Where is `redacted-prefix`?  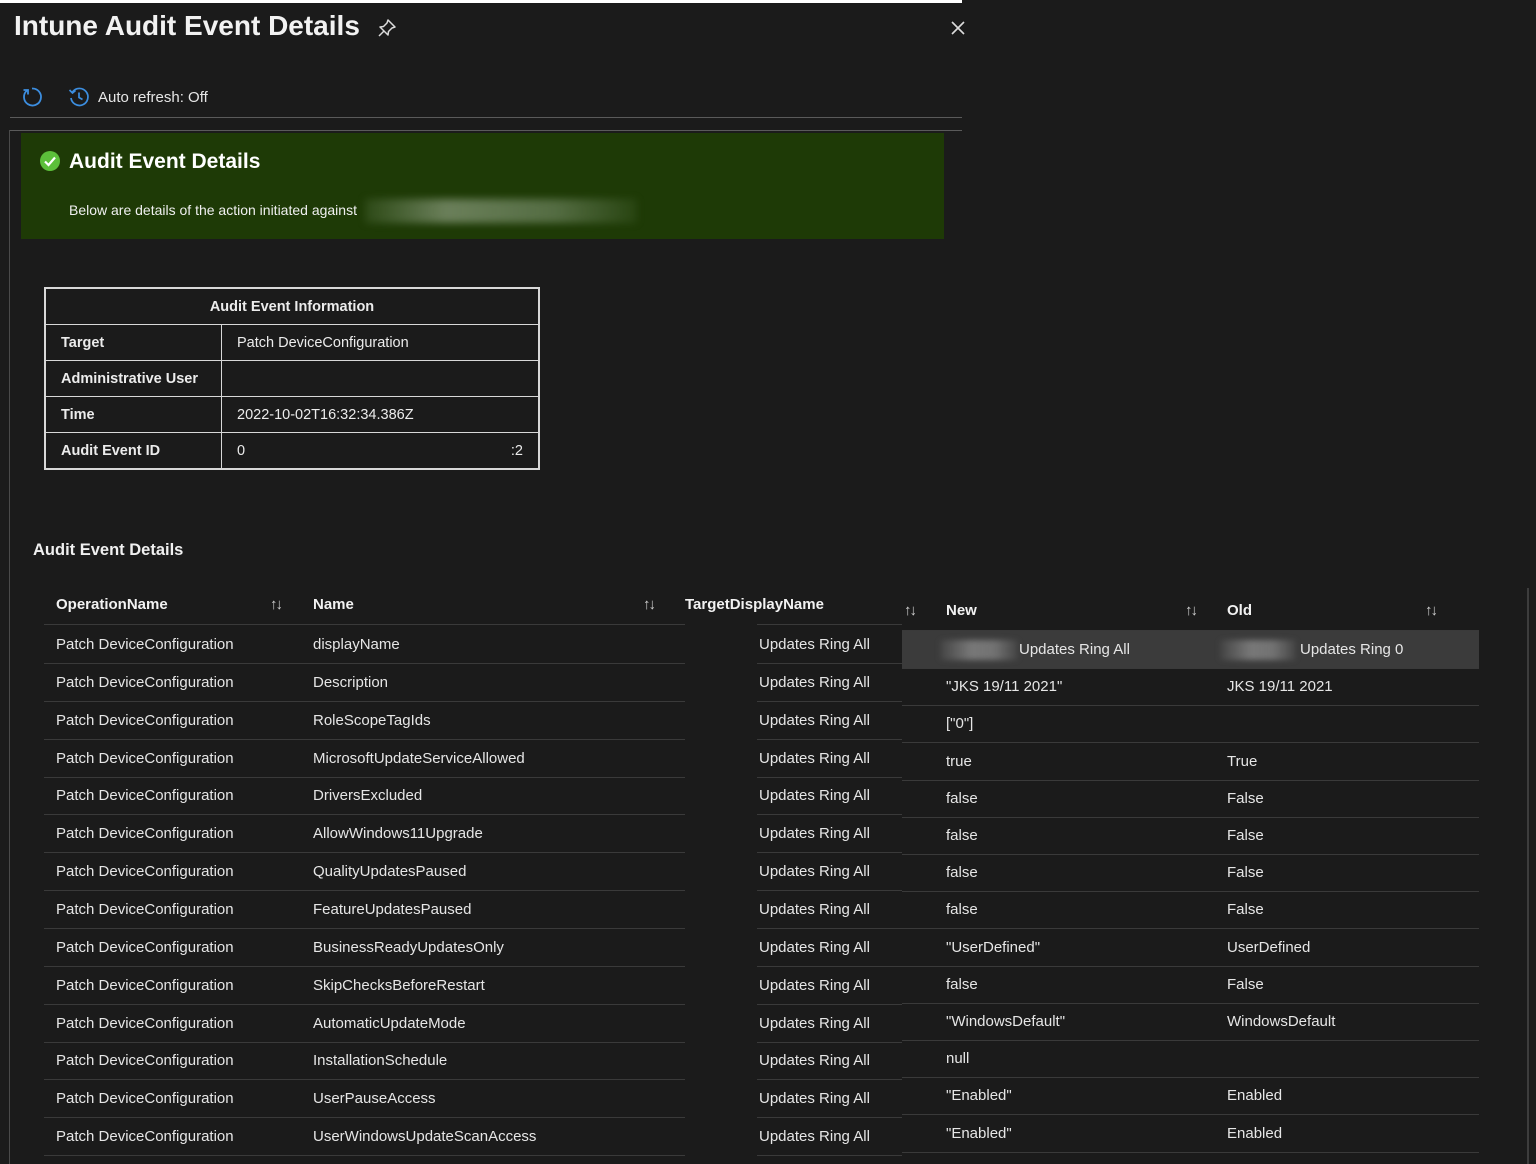
redacted-prefix is located at coordinates (979, 650).